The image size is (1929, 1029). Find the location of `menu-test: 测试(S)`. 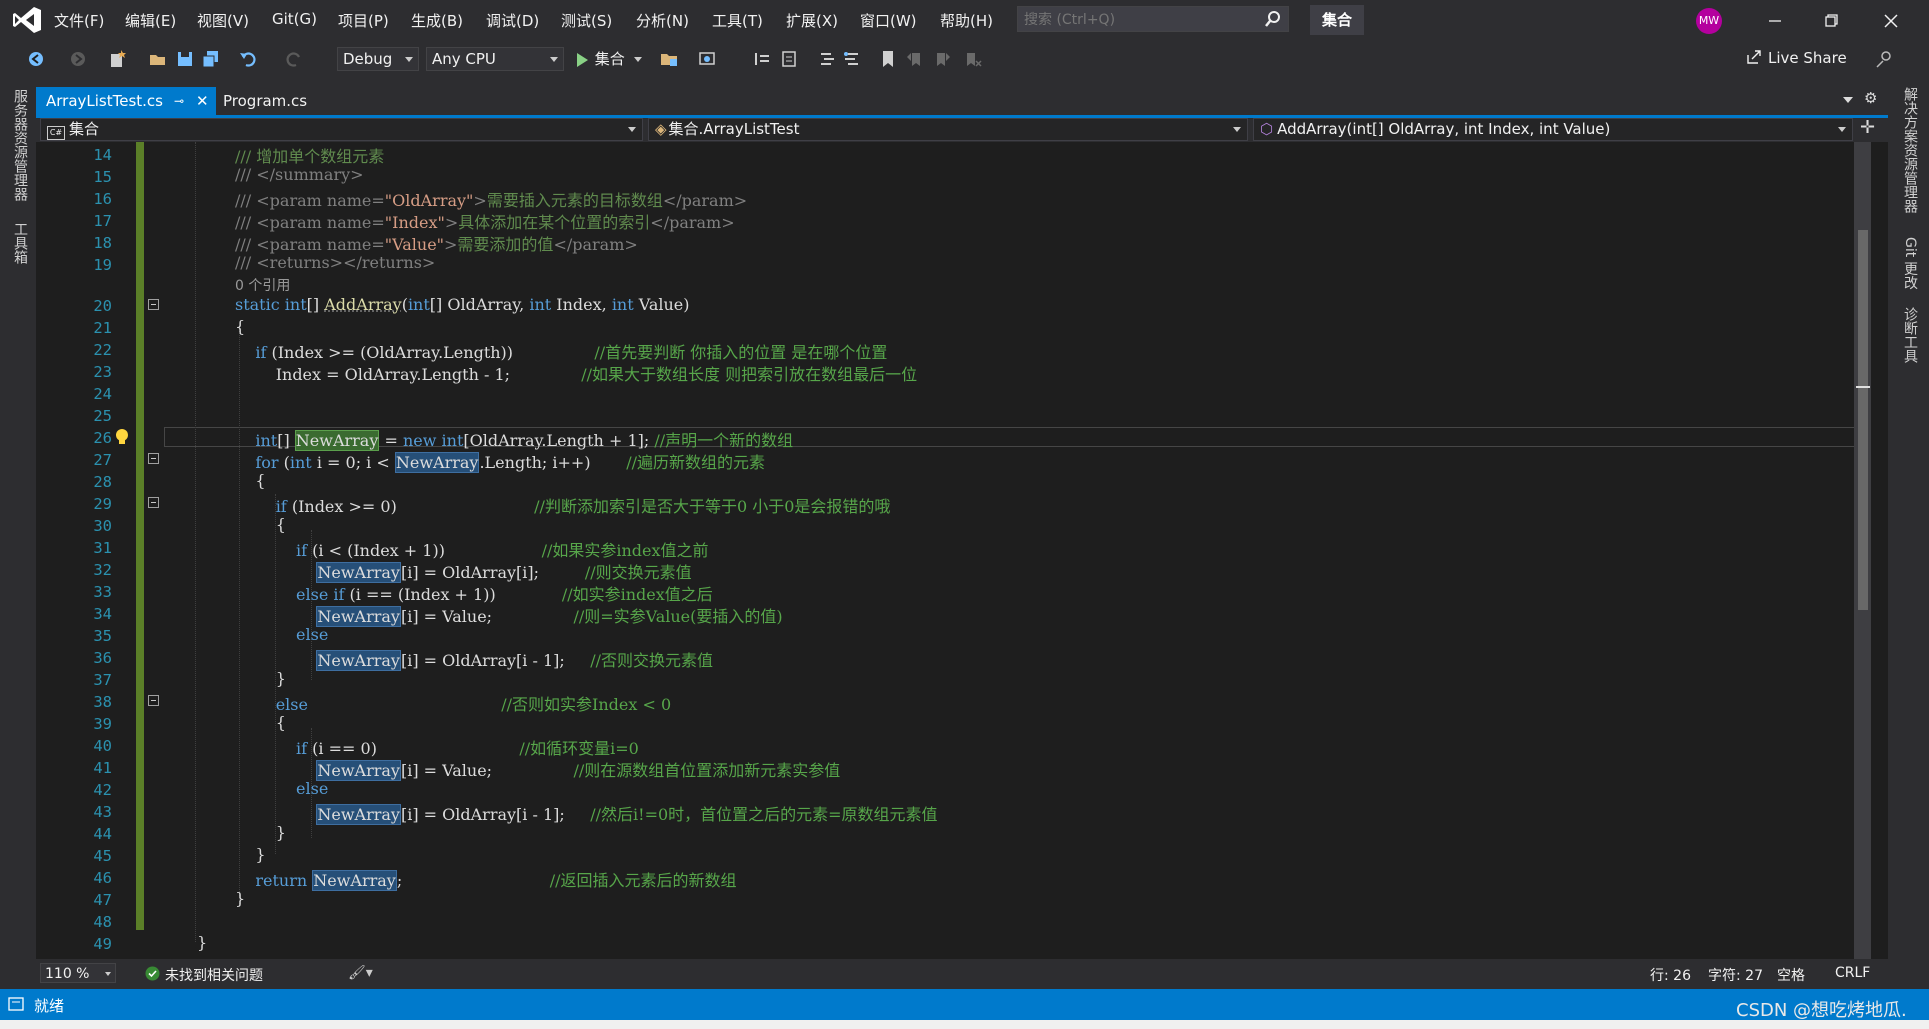

menu-test: 测试(S) is located at coordinates (586, 20).